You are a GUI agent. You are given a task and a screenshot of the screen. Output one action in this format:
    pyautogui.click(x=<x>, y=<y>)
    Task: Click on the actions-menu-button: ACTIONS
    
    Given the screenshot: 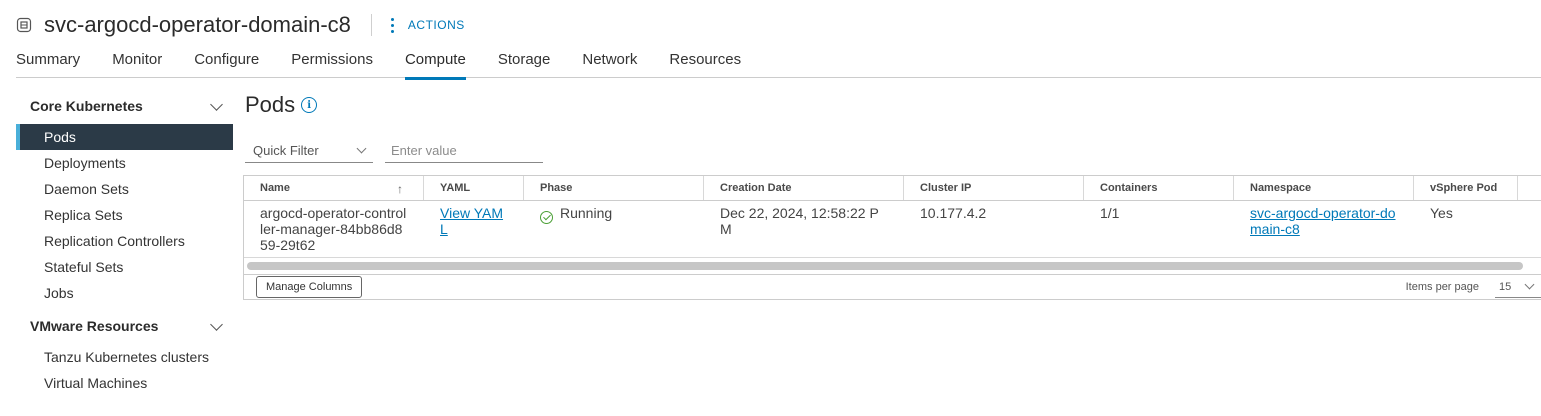 What is the action you would take?
    pyautogui.click(x=425, y=25)
    